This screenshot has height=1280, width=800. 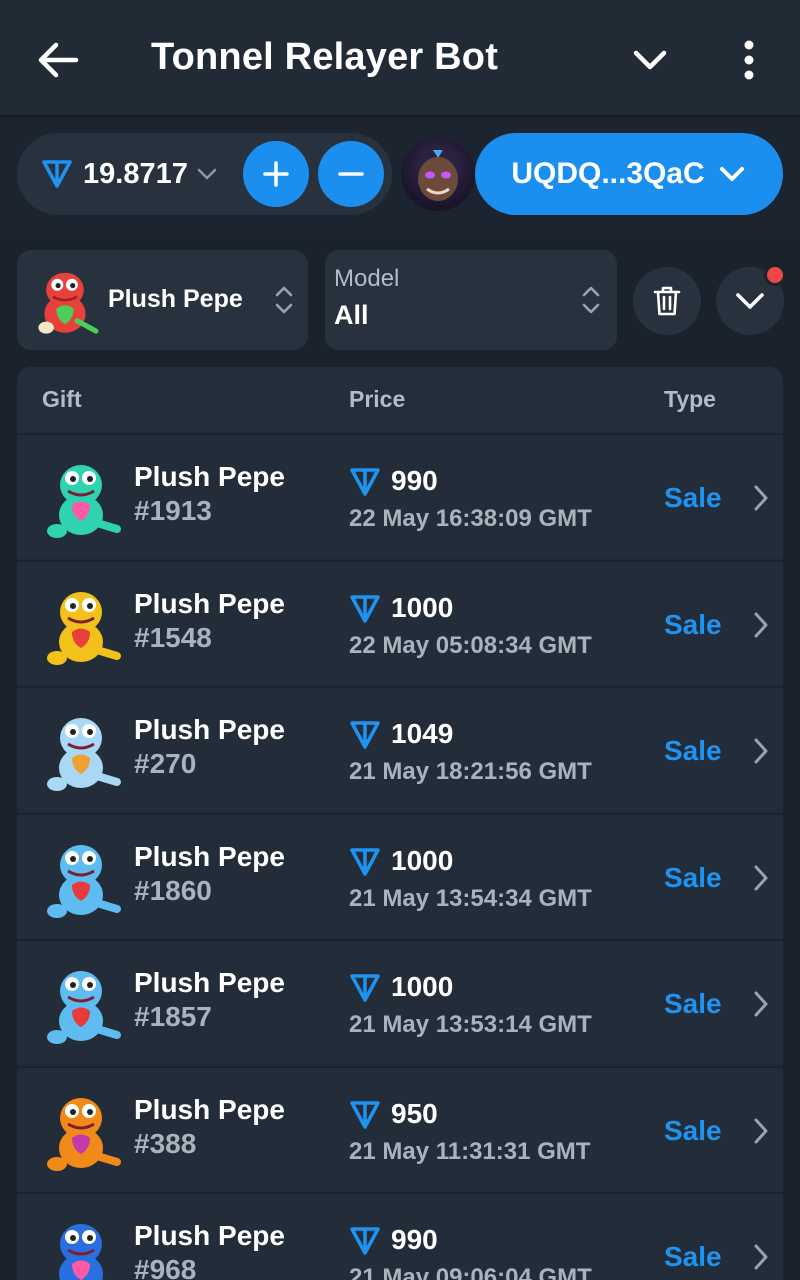 I want to click on balance-pill: 19.8717, so click(x=204, y=174).